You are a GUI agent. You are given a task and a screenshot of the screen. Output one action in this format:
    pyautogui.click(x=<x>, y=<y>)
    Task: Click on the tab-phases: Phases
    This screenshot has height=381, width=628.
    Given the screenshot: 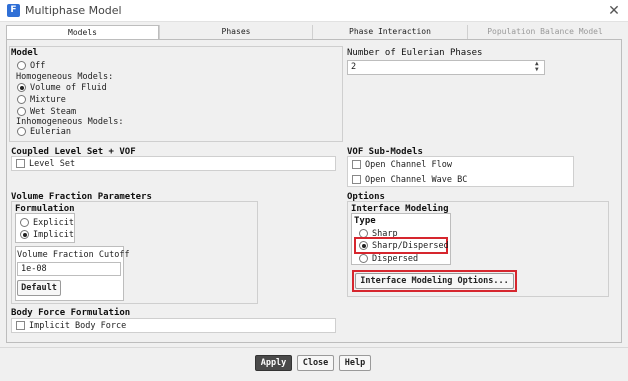 What is the action you would take?
    pyautogui.click(x=235, y=32)
    